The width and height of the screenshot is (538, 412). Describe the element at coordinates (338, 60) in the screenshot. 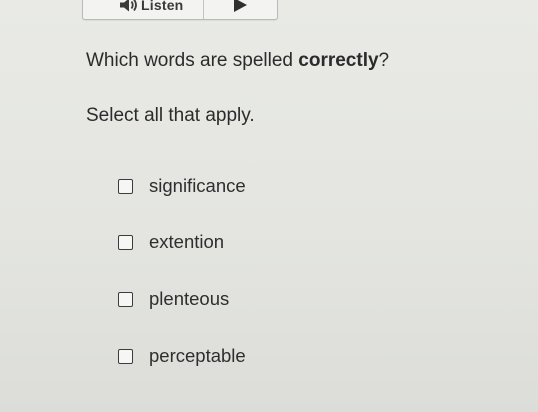

I see `question-emphasis: correctly` at that location.